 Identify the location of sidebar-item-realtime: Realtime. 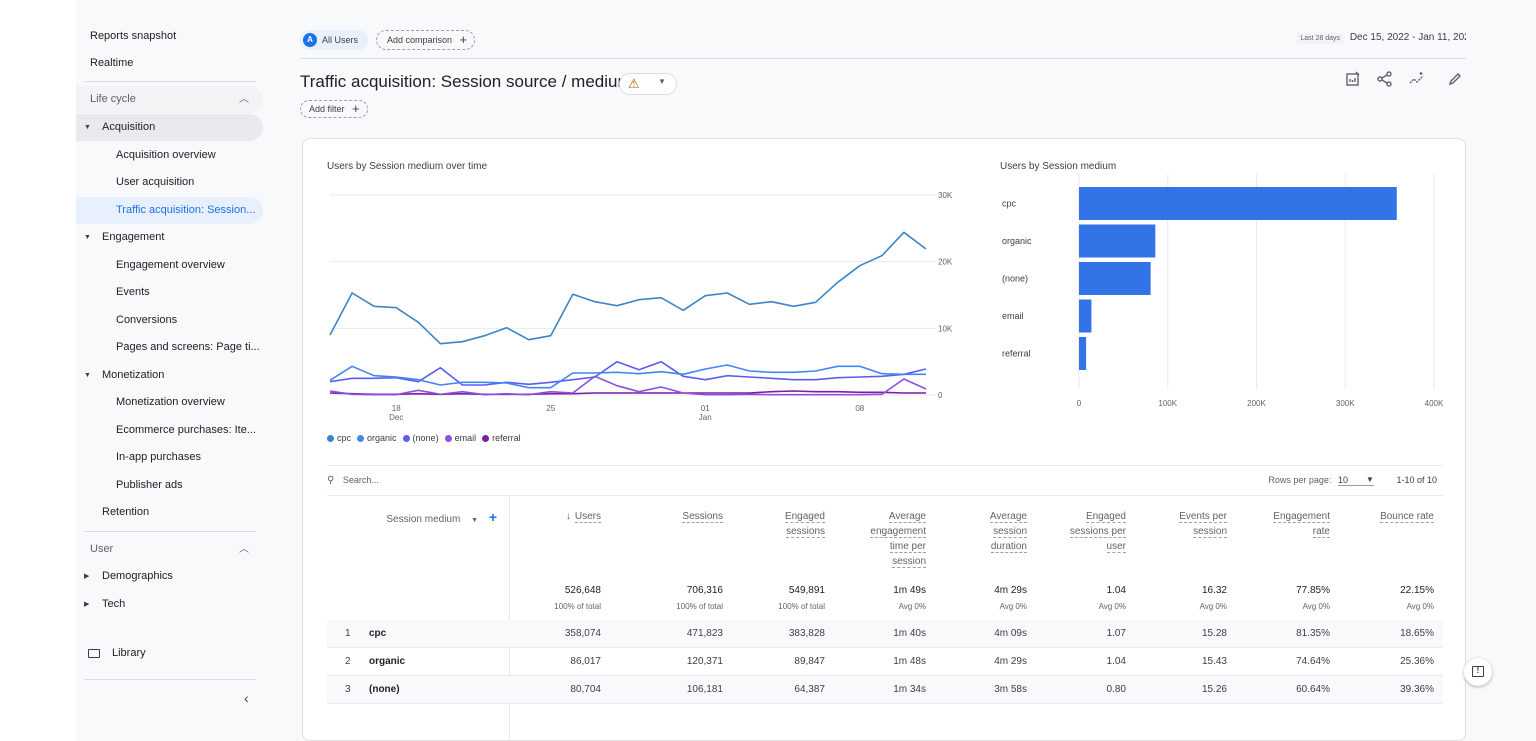
(169, 63).